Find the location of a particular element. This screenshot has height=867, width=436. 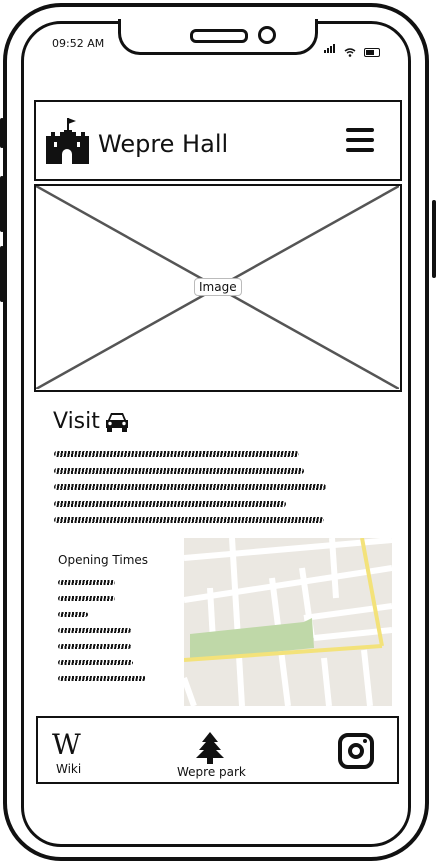

status-icons is located at coordinates (352, 47).